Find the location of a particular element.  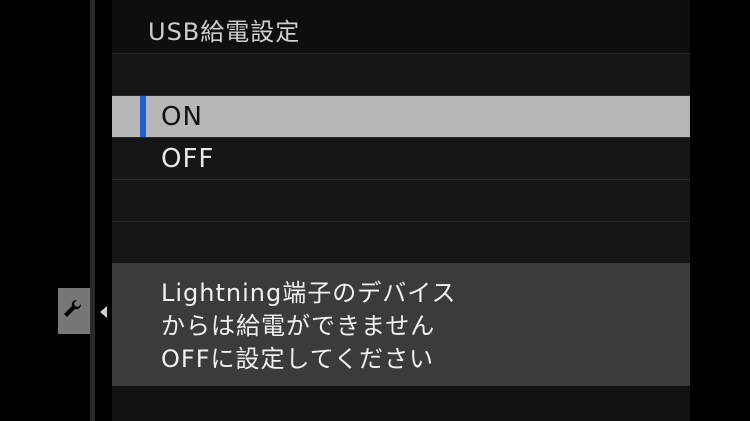

option-off-label: OFF is located at coordinates (188, 159).